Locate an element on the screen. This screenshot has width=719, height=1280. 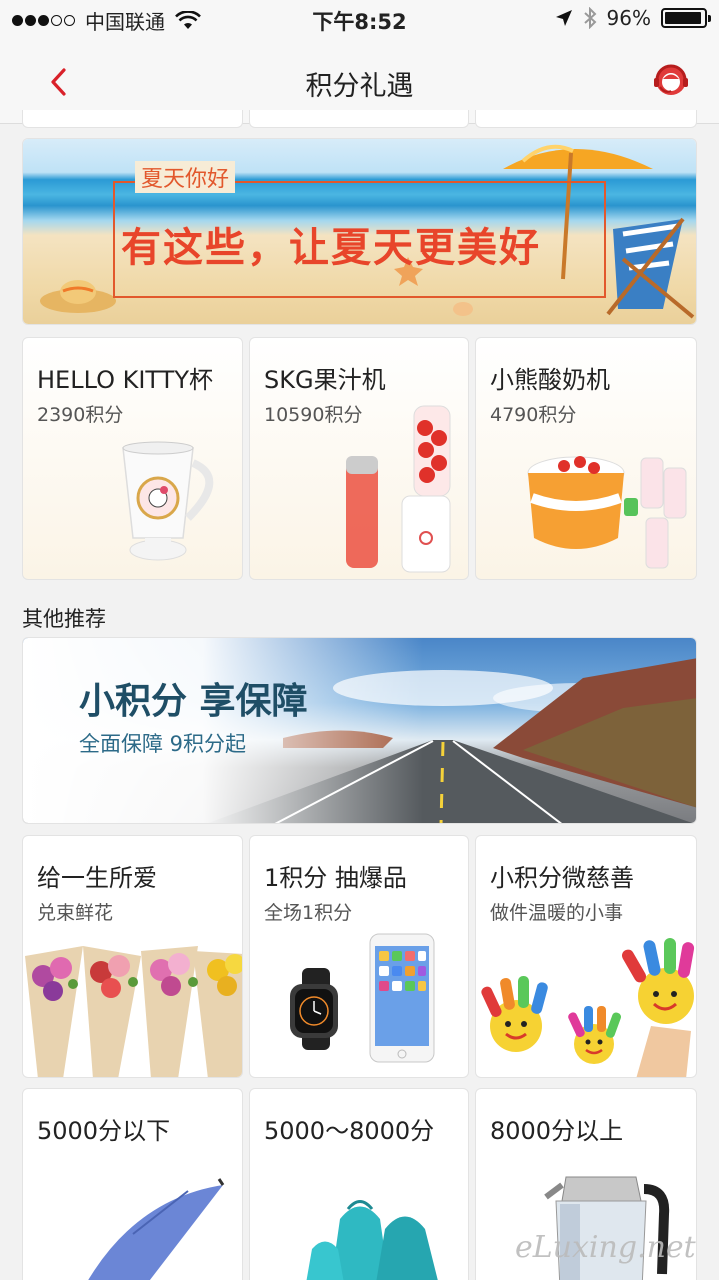
summer-banner: 夏天你好 有这些，让夏天更美好 is located at coordinates (359, 231).